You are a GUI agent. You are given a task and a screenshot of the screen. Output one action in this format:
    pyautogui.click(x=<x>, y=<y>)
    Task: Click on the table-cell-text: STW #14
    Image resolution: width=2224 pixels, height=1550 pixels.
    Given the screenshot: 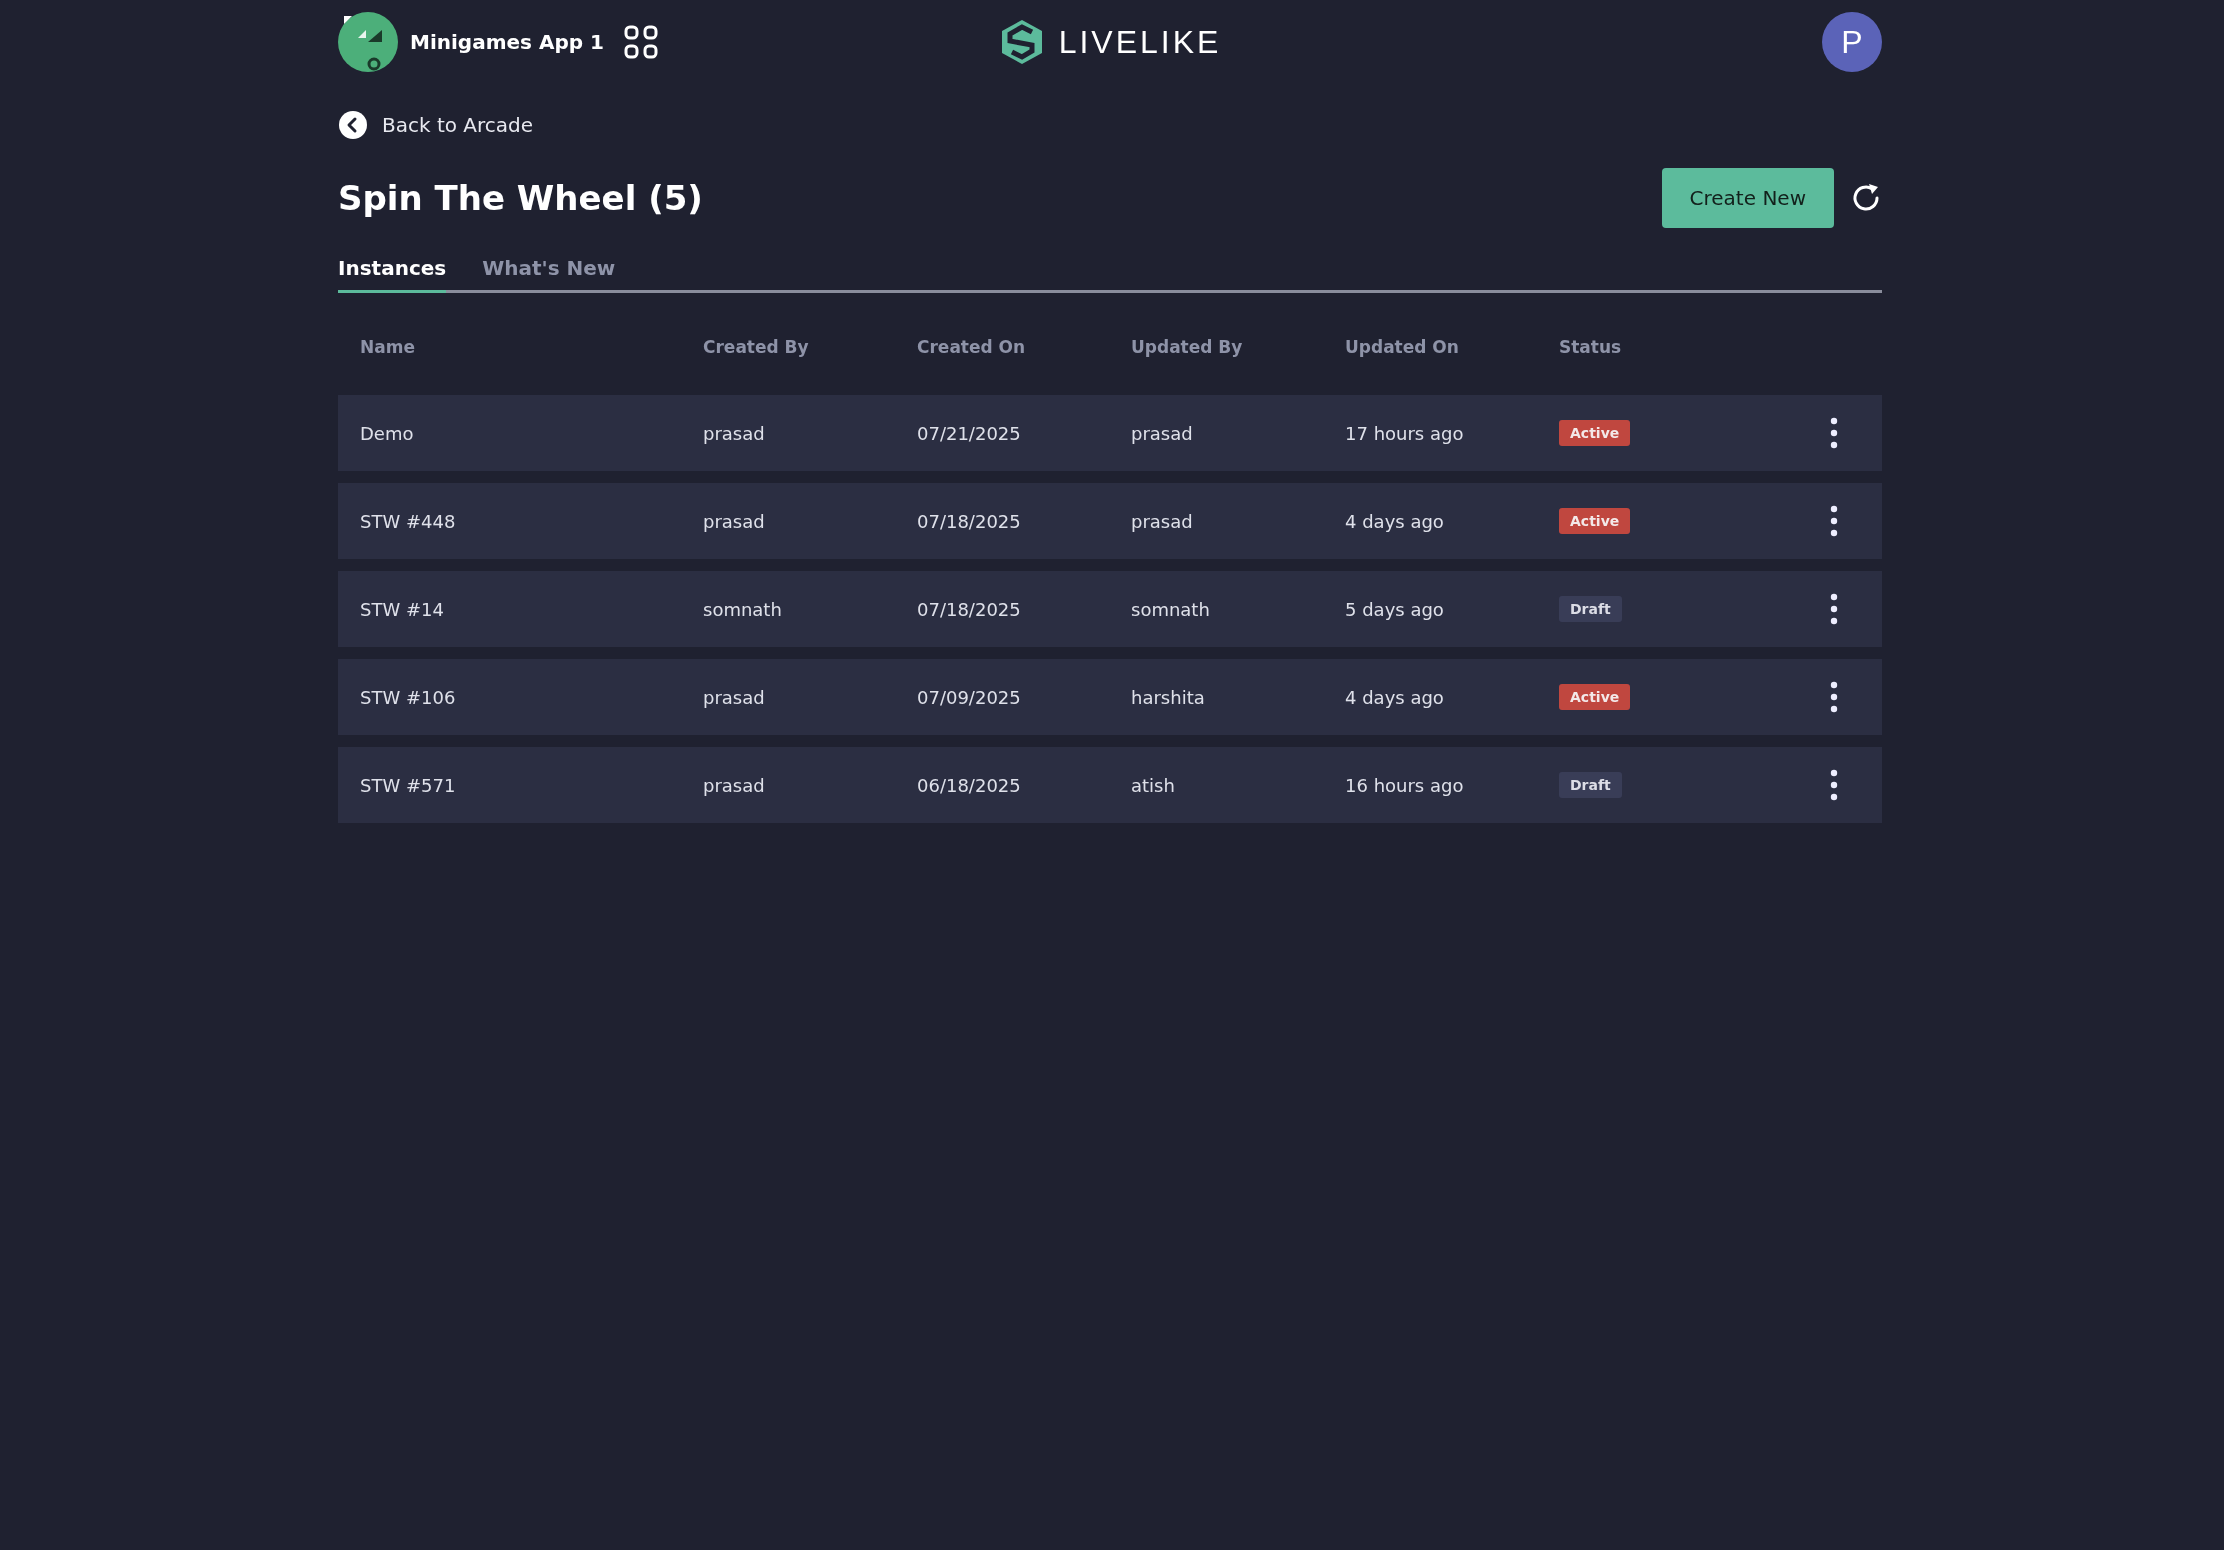 What is the action you would take?
    pyautogui.click(x=402, y=609)
    